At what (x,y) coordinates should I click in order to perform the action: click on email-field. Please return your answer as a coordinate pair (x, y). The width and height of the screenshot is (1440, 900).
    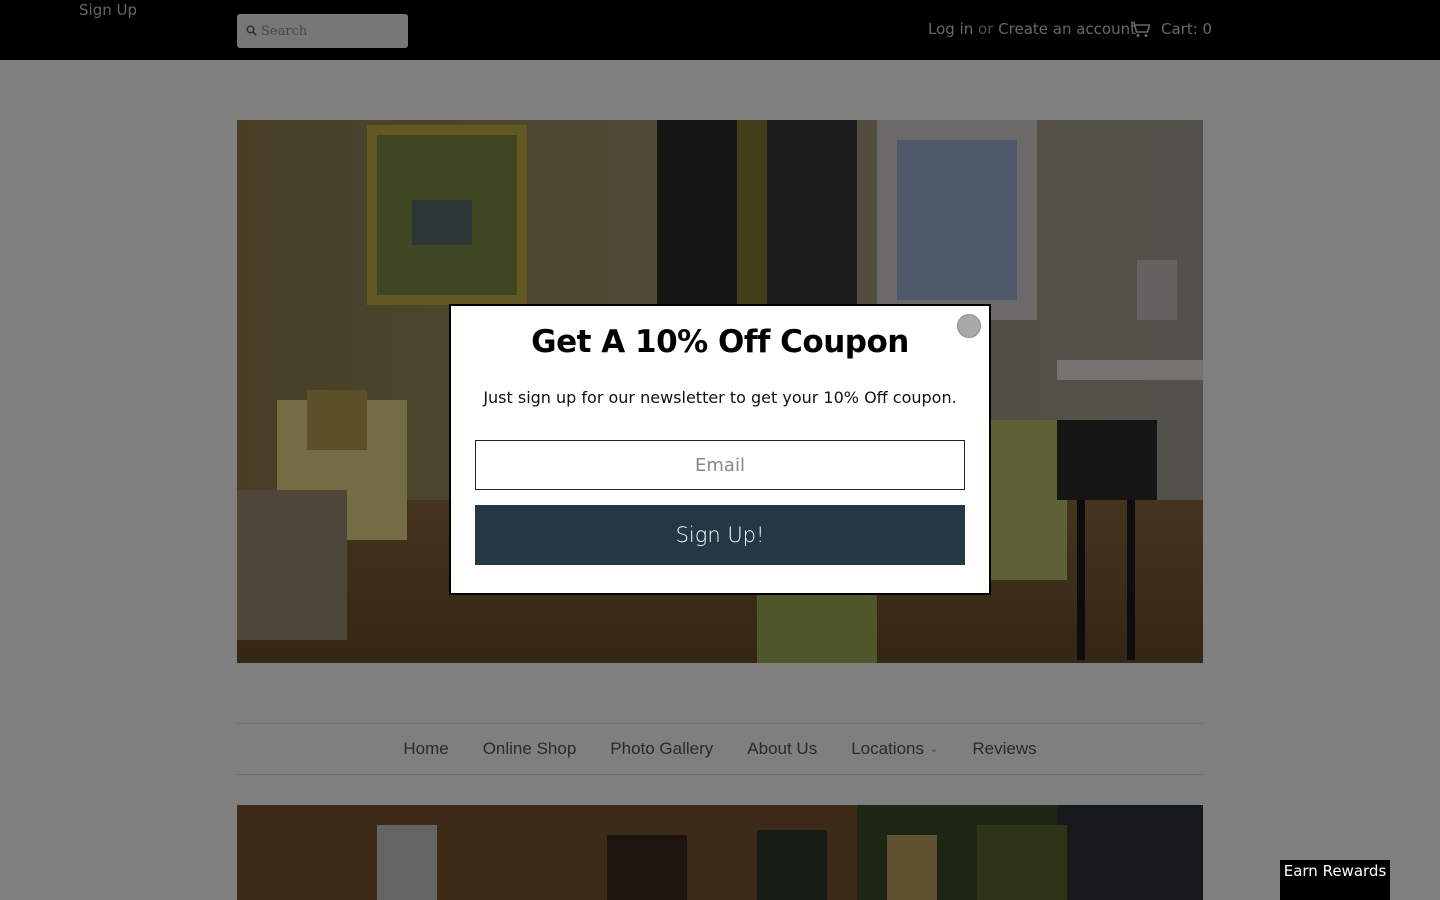
    Looking at the image, I should click on (720, 465).